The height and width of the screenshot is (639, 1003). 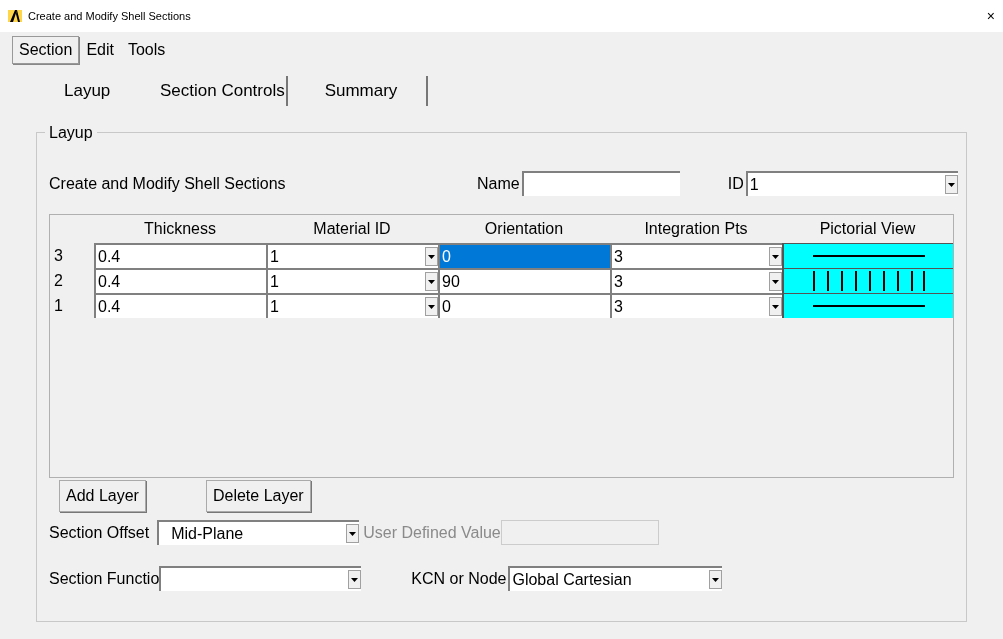 I want to click on layer-button: Delete Layer, so click(x=258, y=496).